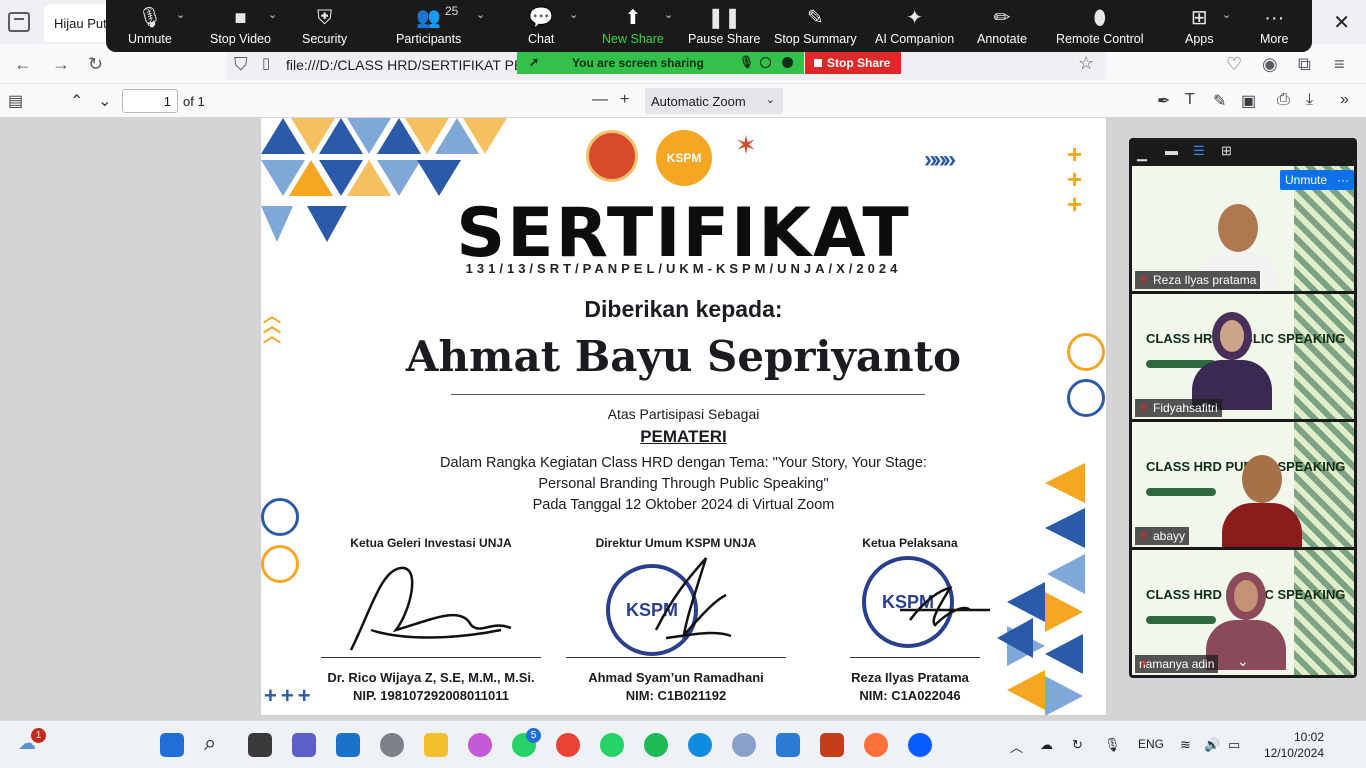 This screenshot has width=1366, height=768. What do you see at coordinates (1199, 18) in the screenshot?
I see `apps-icon: ⊞` at bounding box center [1199, 18].